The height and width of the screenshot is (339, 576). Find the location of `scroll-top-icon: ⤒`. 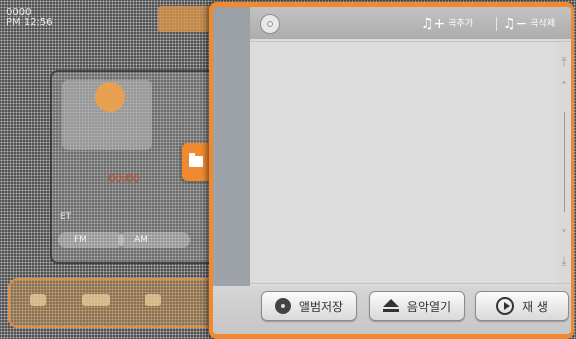

scroll-top-icon: ⤒ is located at coordinates (564, 62).